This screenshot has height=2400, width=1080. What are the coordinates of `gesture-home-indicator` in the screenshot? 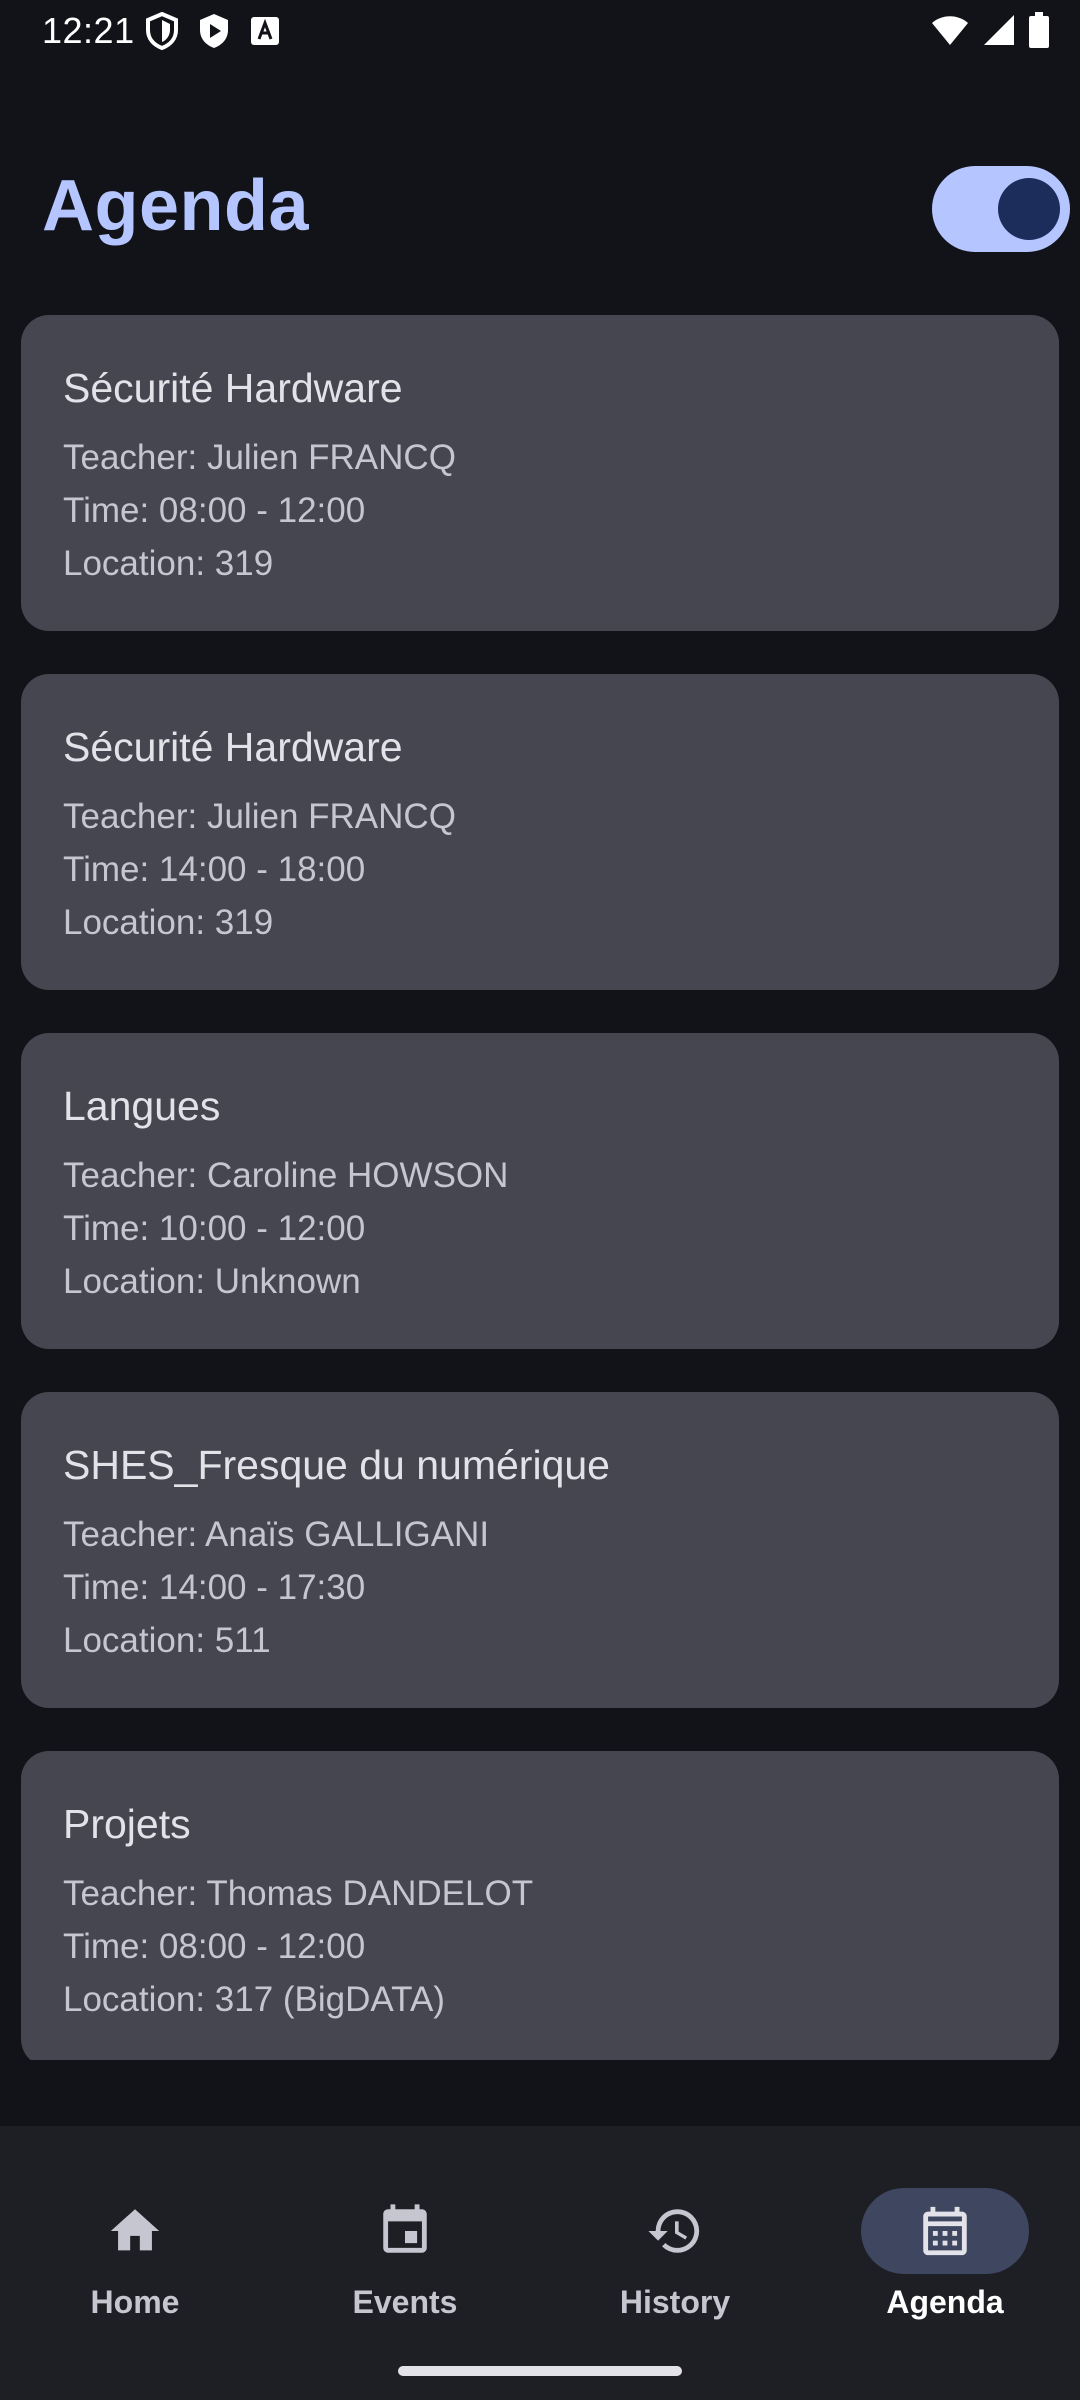 It's located at (540, 2371).